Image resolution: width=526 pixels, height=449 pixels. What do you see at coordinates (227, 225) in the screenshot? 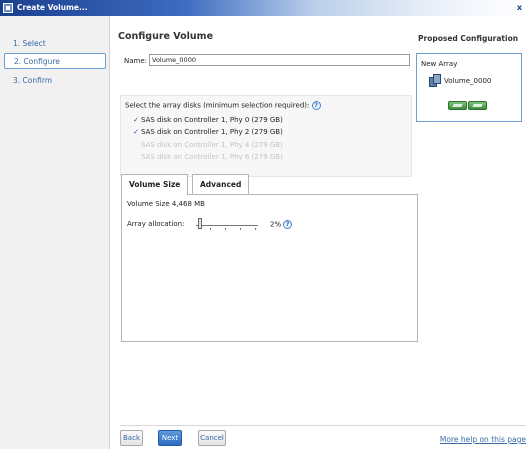
I see `slider-track` at bounding box center [227, 225].